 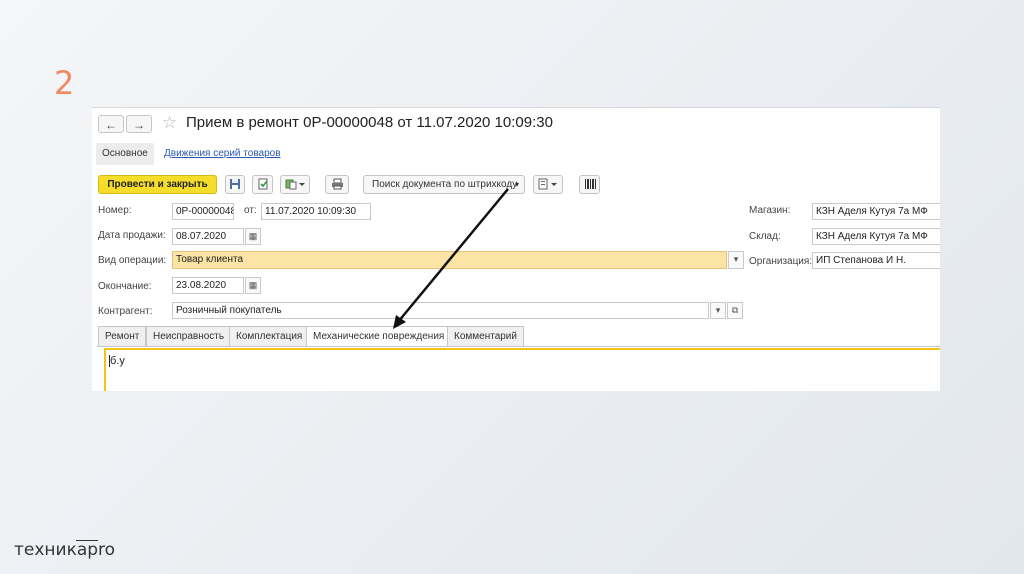 What do you see at coordinates (518, 346) in the screenshot?
I see `tab-divider` at bounding box center [518, 346].